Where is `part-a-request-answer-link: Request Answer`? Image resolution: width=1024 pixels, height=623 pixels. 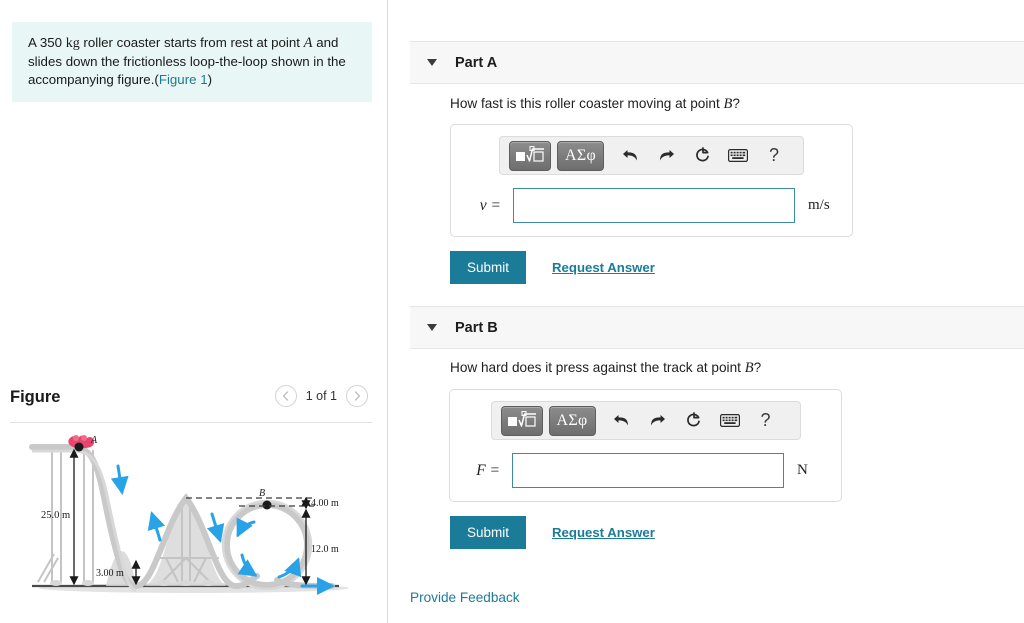
part-a-request-answer-link: Request Answer is located at coordinates (603, 267).